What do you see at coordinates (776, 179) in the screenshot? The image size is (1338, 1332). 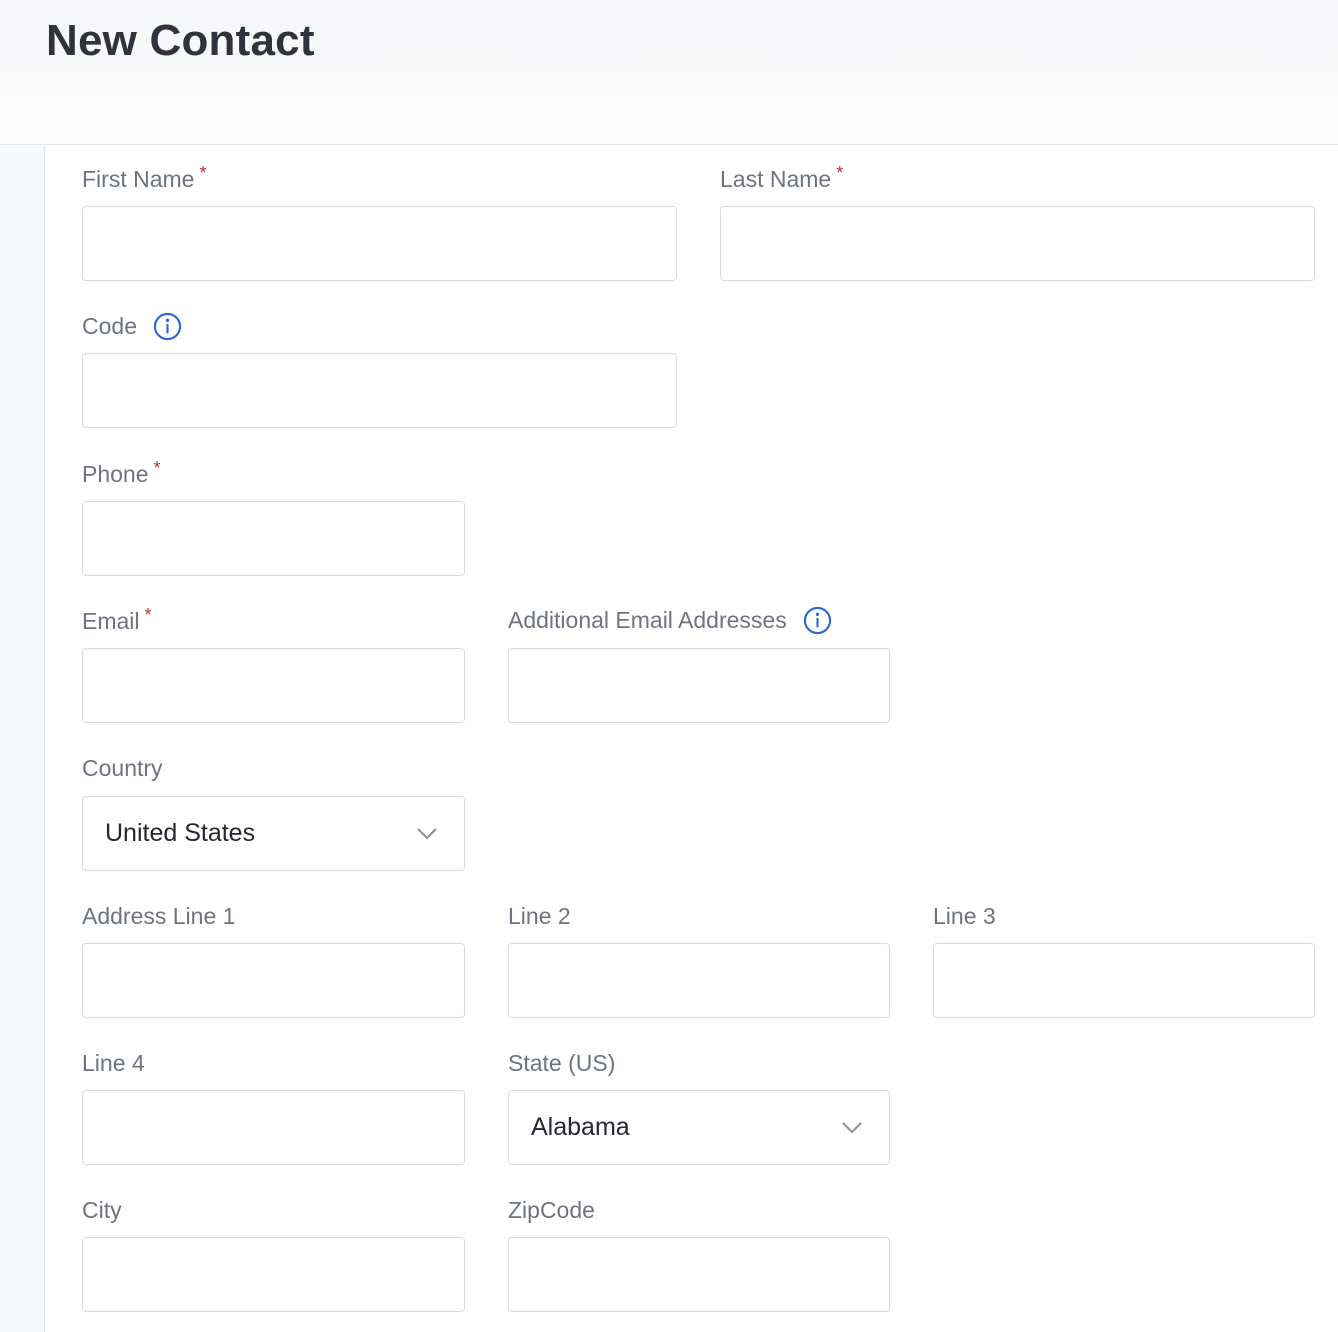 I see `last-name-label-text: Last Name` at bounding box center [776, 179].